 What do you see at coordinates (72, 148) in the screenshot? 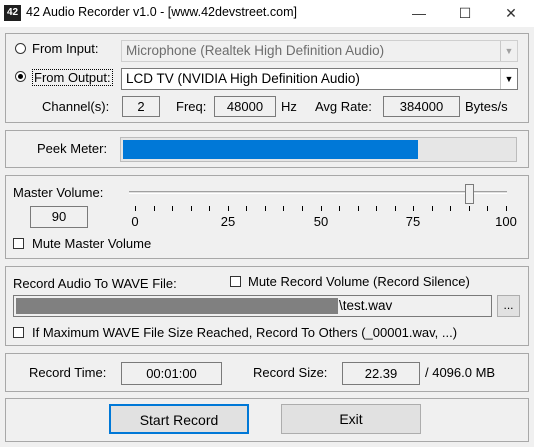
I see `peek-meter-label: Peek Meter:` at bounding box center [72, 148].